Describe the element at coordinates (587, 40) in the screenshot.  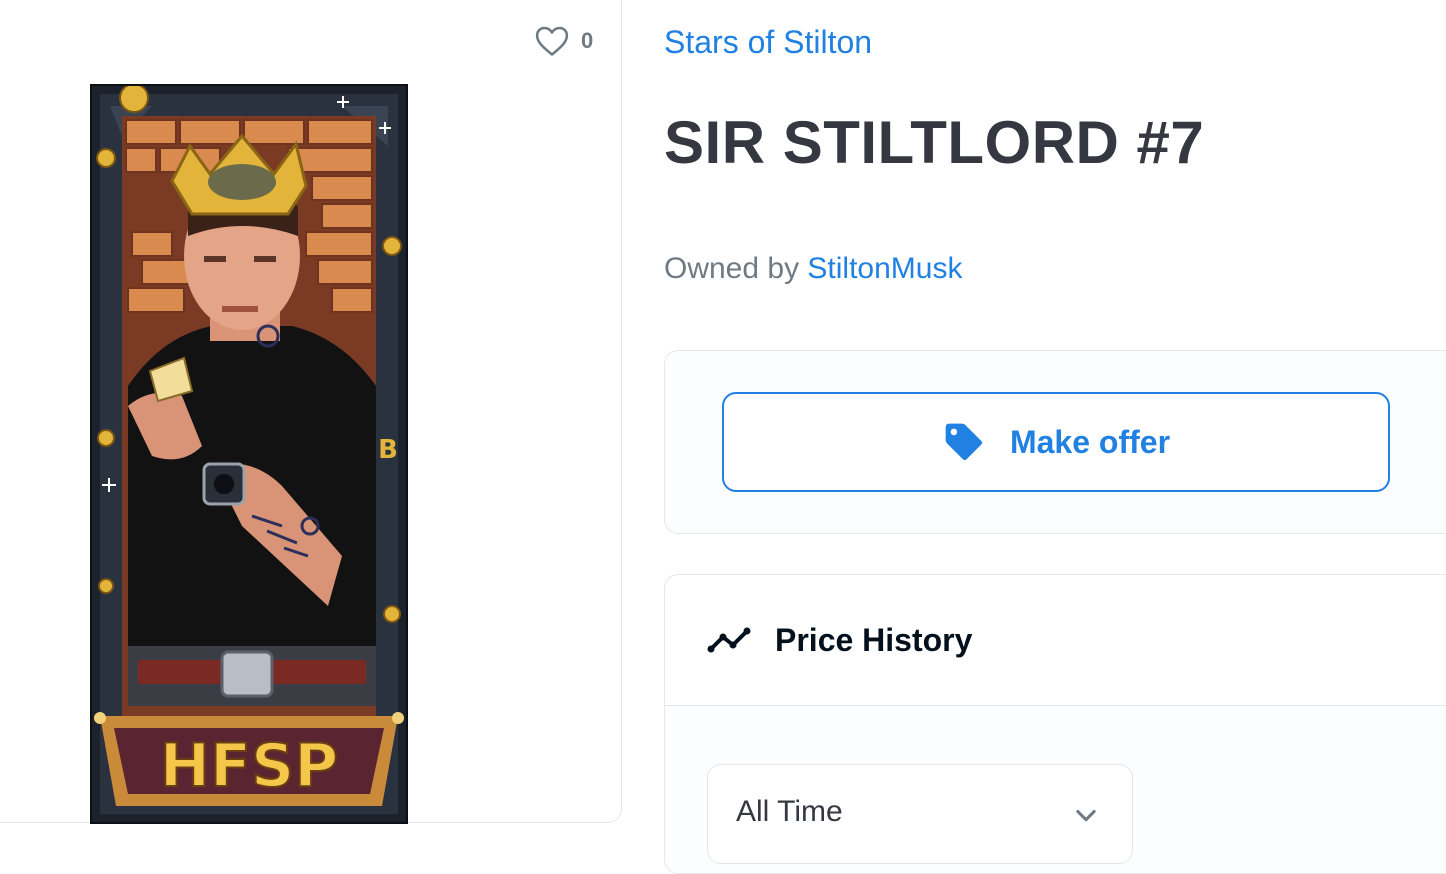
I see `favorite-count: 0` at that location.